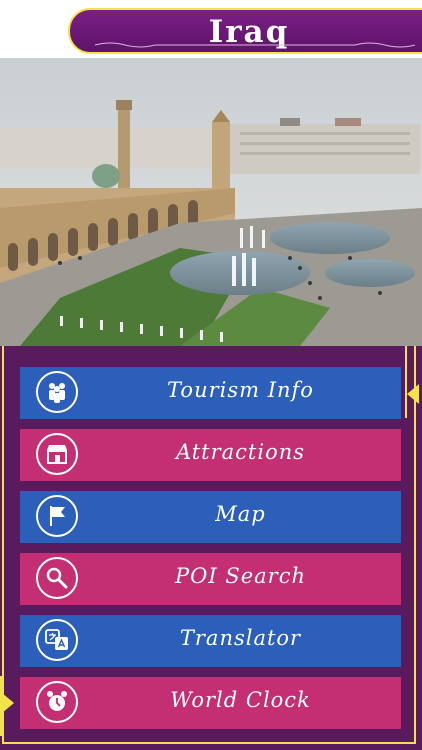 Image resolution: width=422 pixels, height=750 pixels. Describe the element at coordinates (240, 700) in the screenshot. I see `world-clock-label: World Clock` at that location.